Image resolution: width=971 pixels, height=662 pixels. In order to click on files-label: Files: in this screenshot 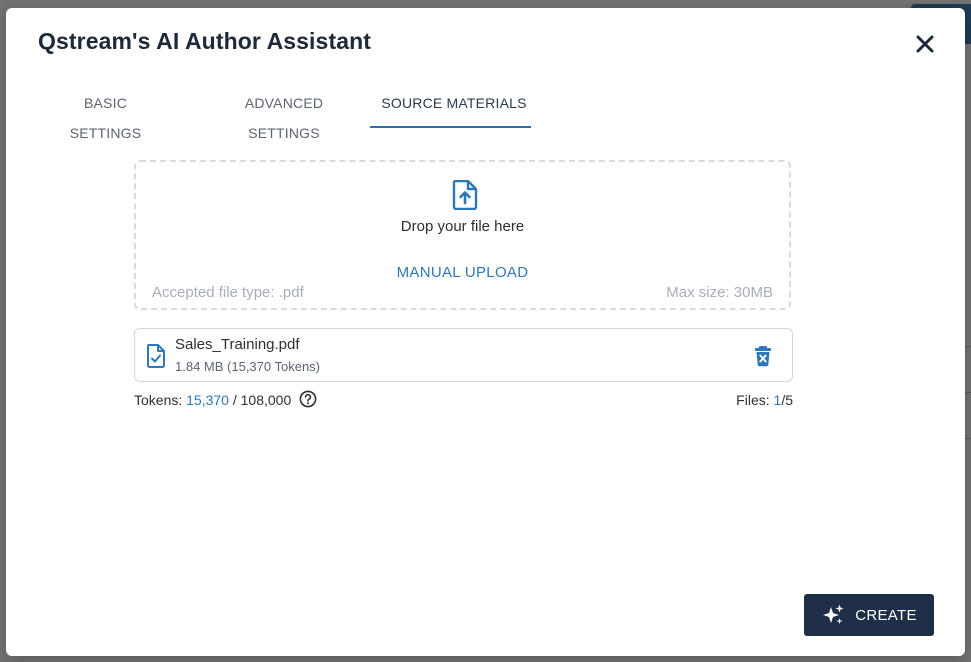, I will do `click(753, 400)`.